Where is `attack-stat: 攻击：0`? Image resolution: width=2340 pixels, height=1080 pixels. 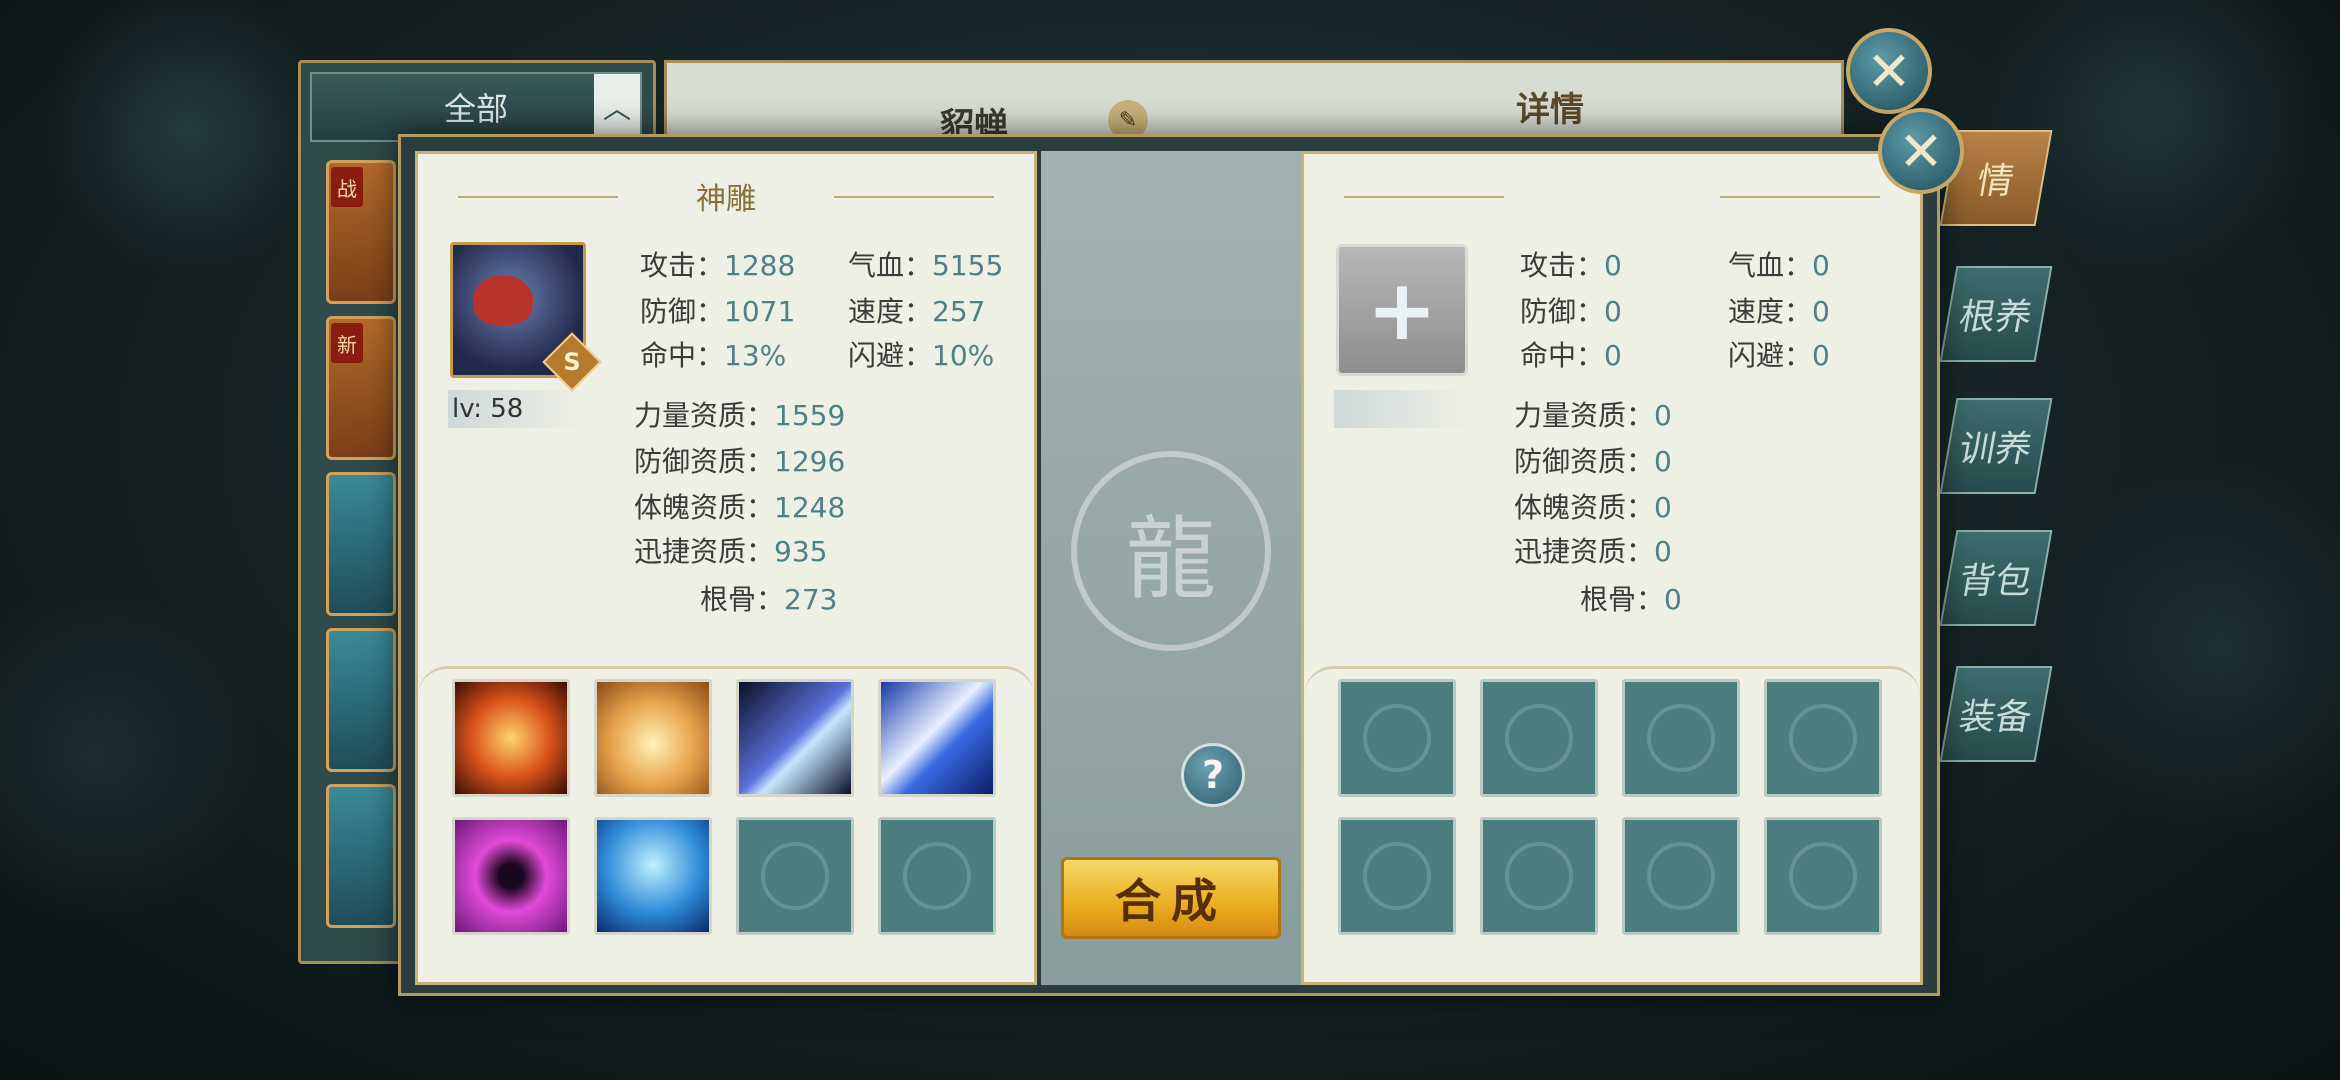 attack-stat: 攻击：0 is located at coordinates (1571, 265).